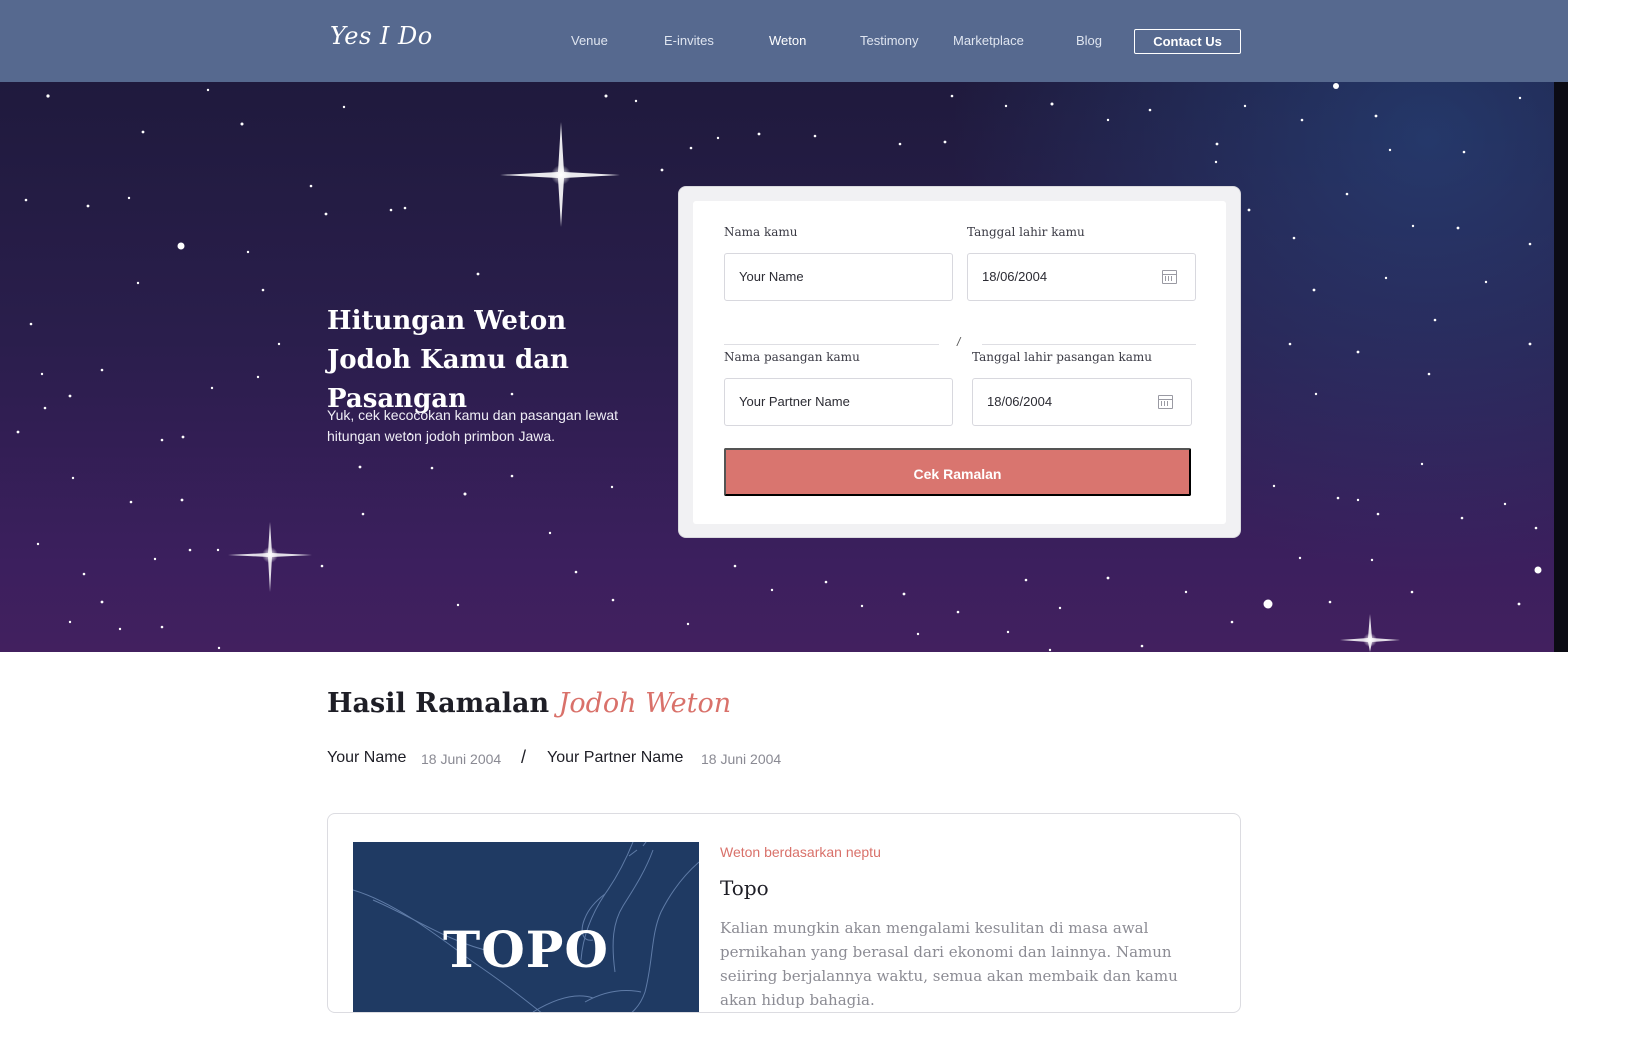 This screenshot has height=1050, width=1648. I want to click on contact-us-button: Contact Us, so click(1187, 41).